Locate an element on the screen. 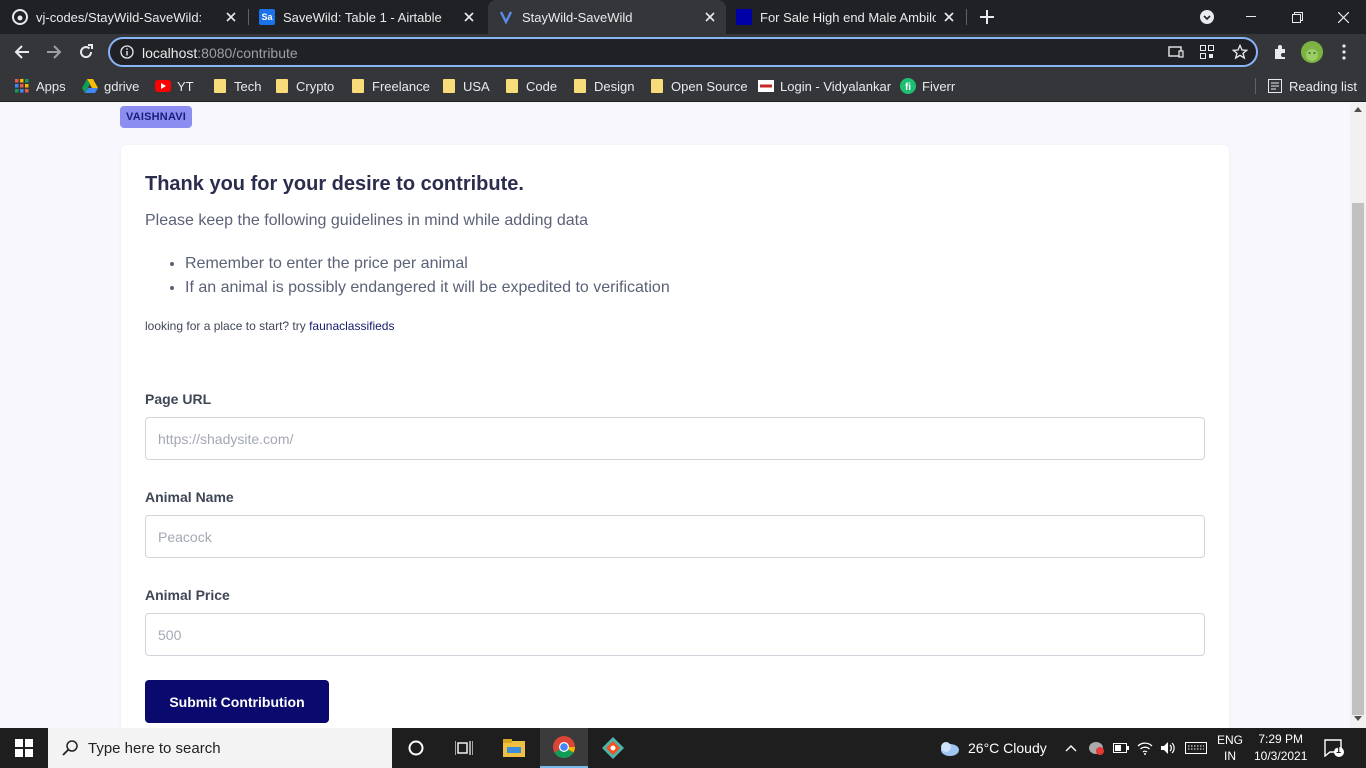 The height and width of the screenshot is (768, 1366). back-icon is located at coordinates (22, 52).